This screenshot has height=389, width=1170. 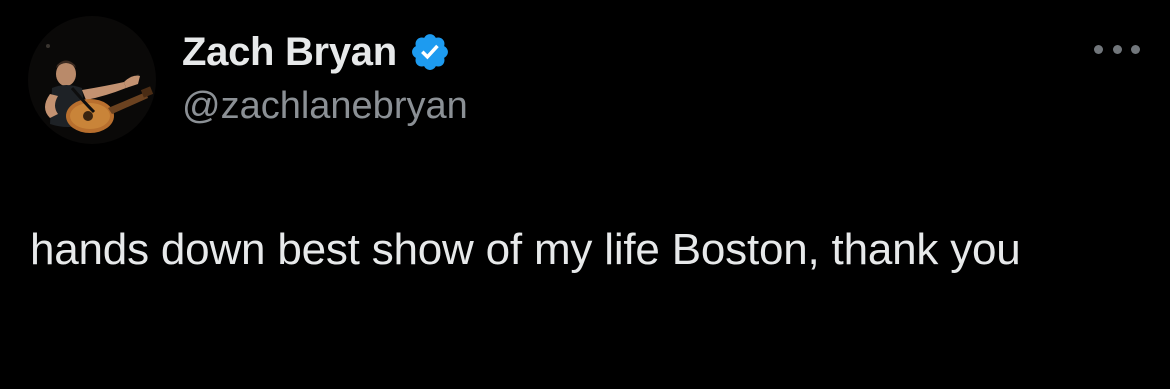 I want to click on more-options-button, so click(x=1117, y=49).